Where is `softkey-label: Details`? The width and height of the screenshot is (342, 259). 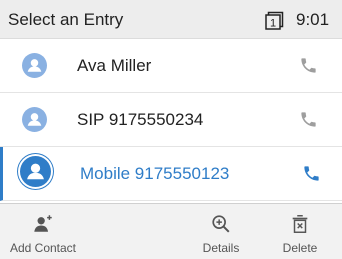
softkey-label: Details is located at coordinates (221, 248).